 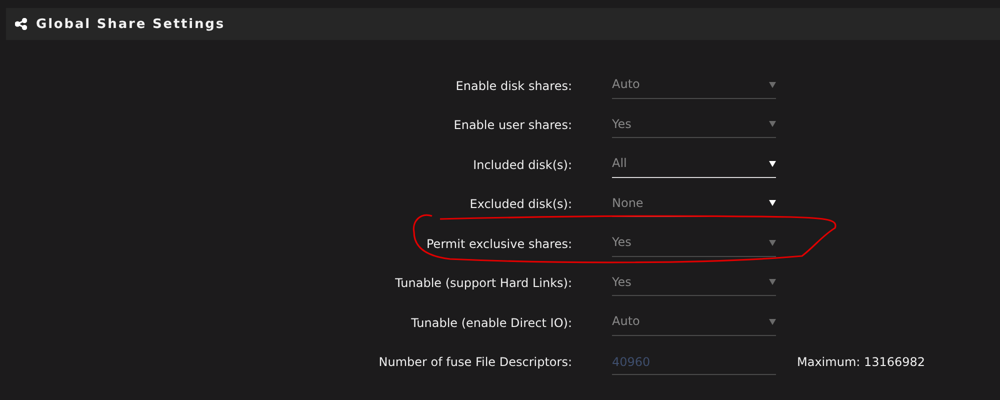 I want to click on setting-dropdown: None, so click(x=694, y=204).